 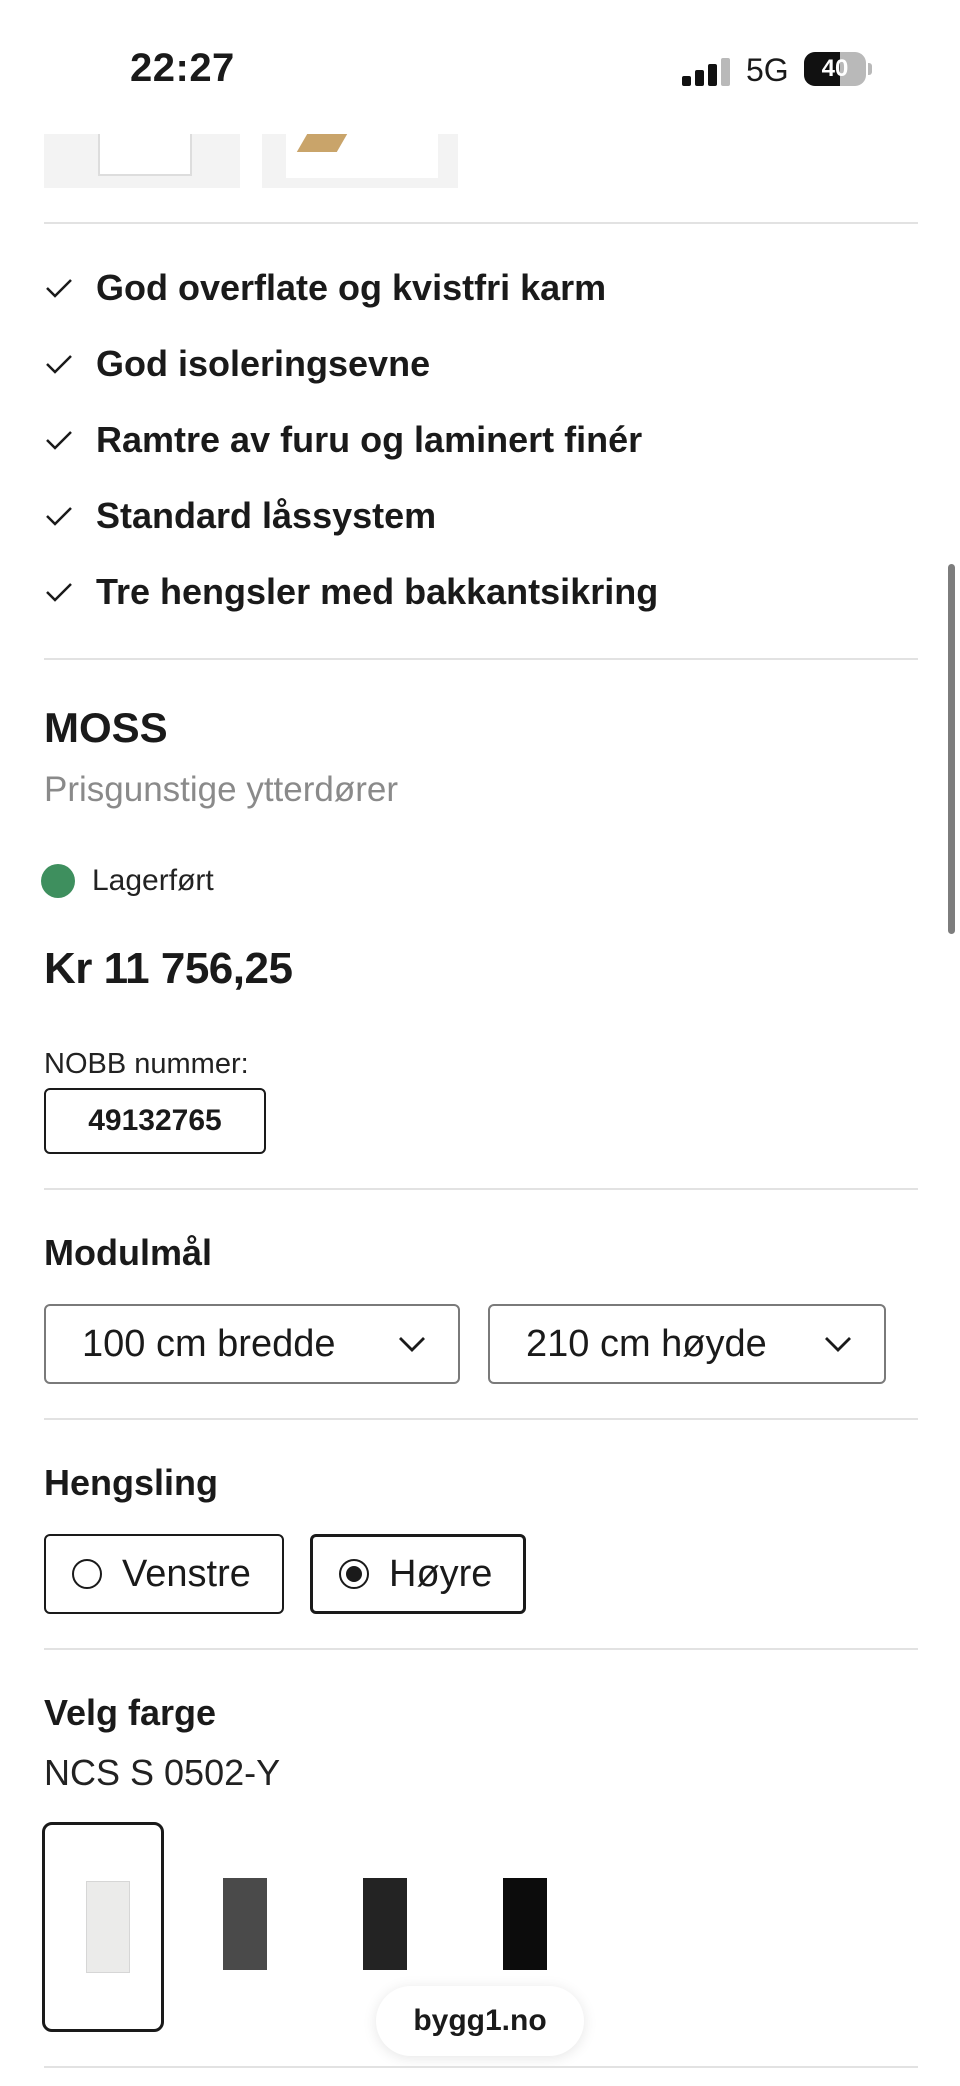 I want to click on battery-level: 40, so click(x=835, y=68).